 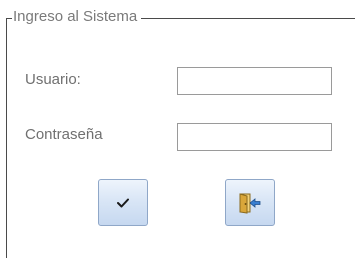 I want to click on exit-door-icon, so click(x=250, y=203).